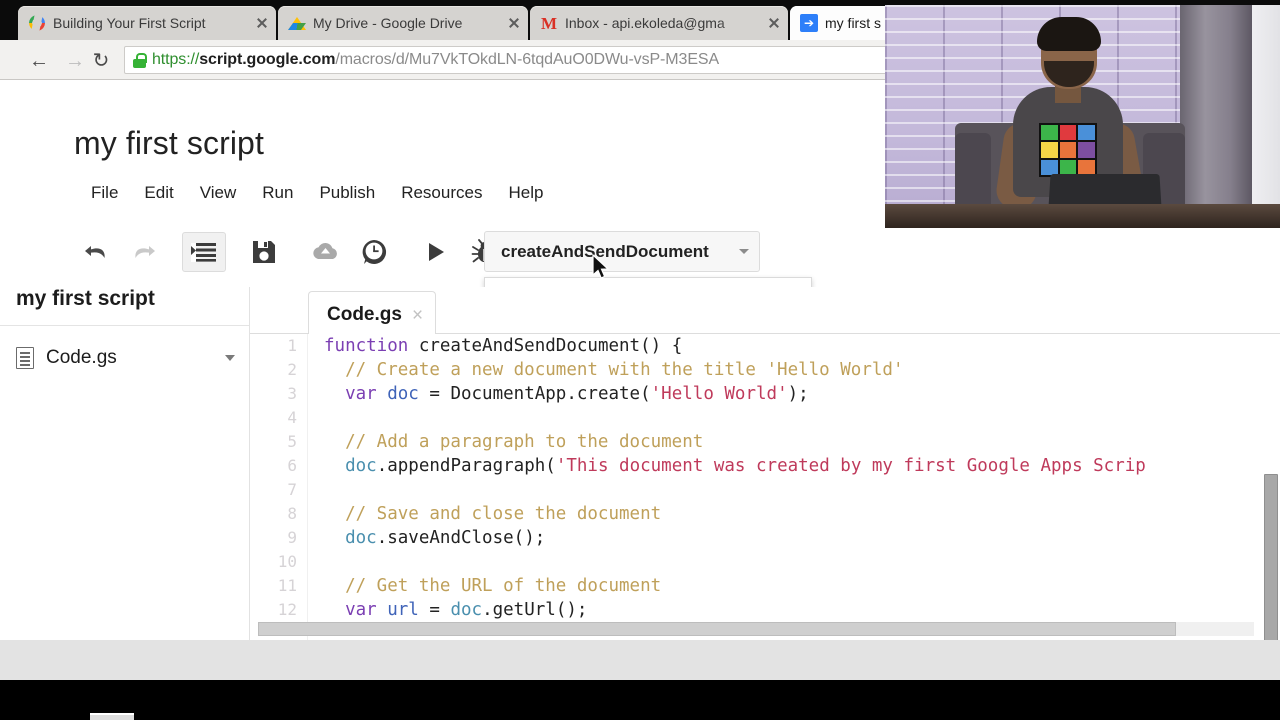 The image size is (1280, 720). I want to click on redo-arrow-icon, so click(144, 252).